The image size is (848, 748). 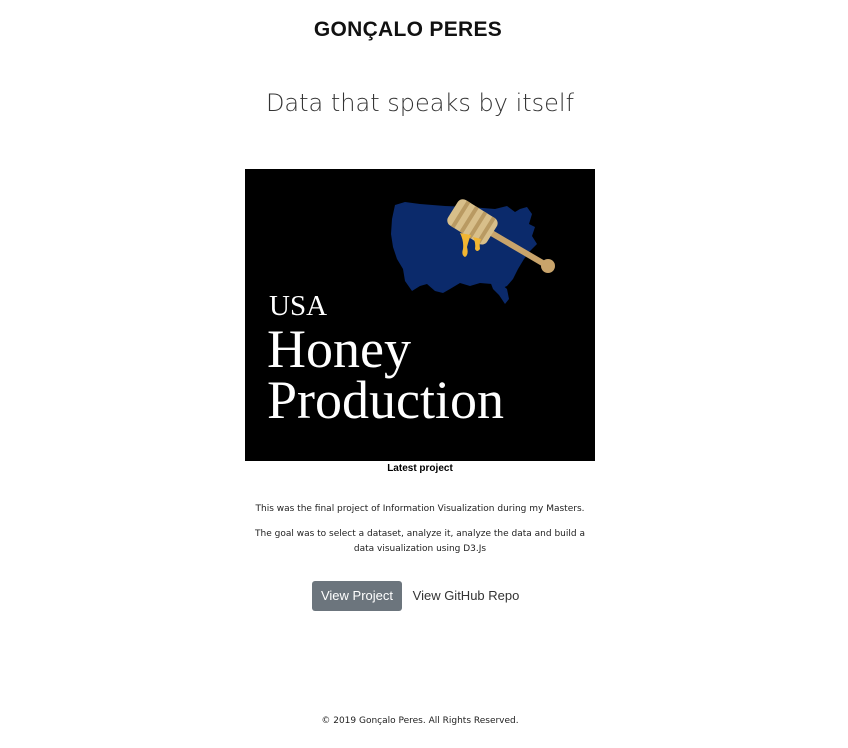 What do you see at coordinates (357, 596) in the screenshot?
I see `view-project-button: View Project` at bounding box center [357, 596].